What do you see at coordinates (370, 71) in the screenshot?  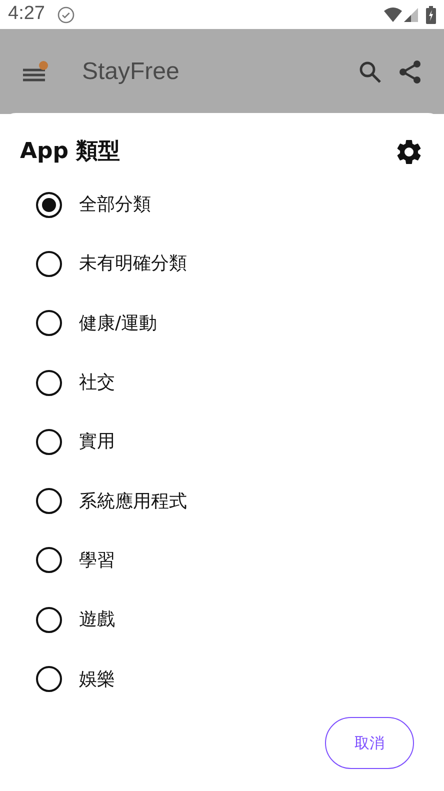 I see `search-icon` at bounding box center [370, 71].